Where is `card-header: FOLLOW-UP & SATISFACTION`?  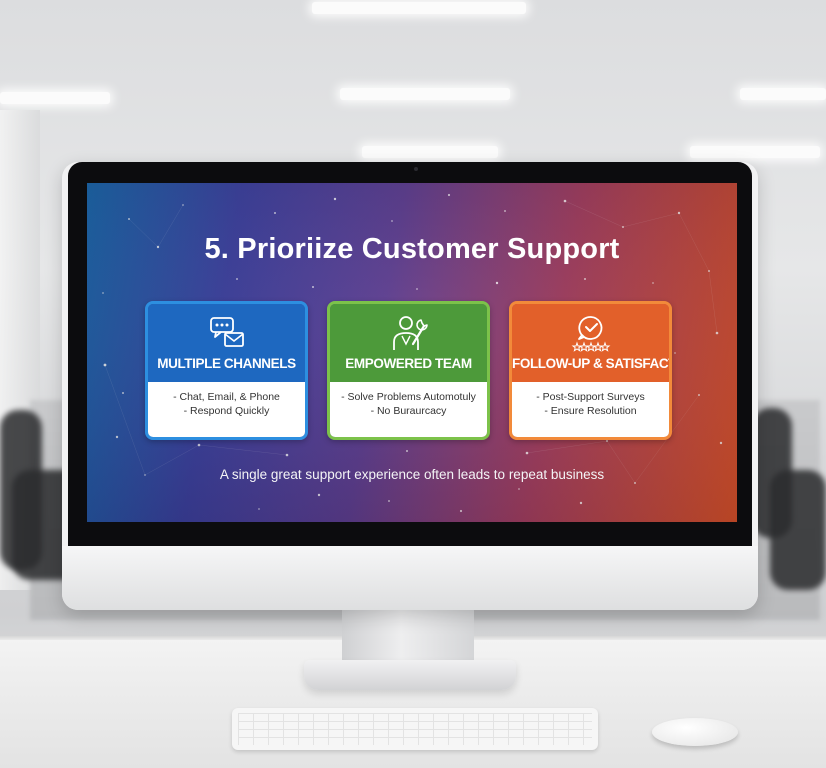 card-header: FOLLOW-UP & SATISFACTION is located at coordinates (590, 343).